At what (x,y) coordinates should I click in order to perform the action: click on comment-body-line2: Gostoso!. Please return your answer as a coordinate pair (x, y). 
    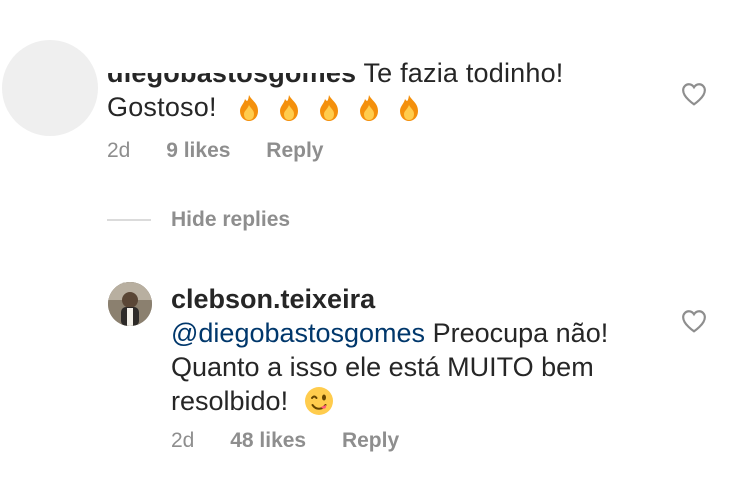
    Looking at the image, I should click on (162, 107).